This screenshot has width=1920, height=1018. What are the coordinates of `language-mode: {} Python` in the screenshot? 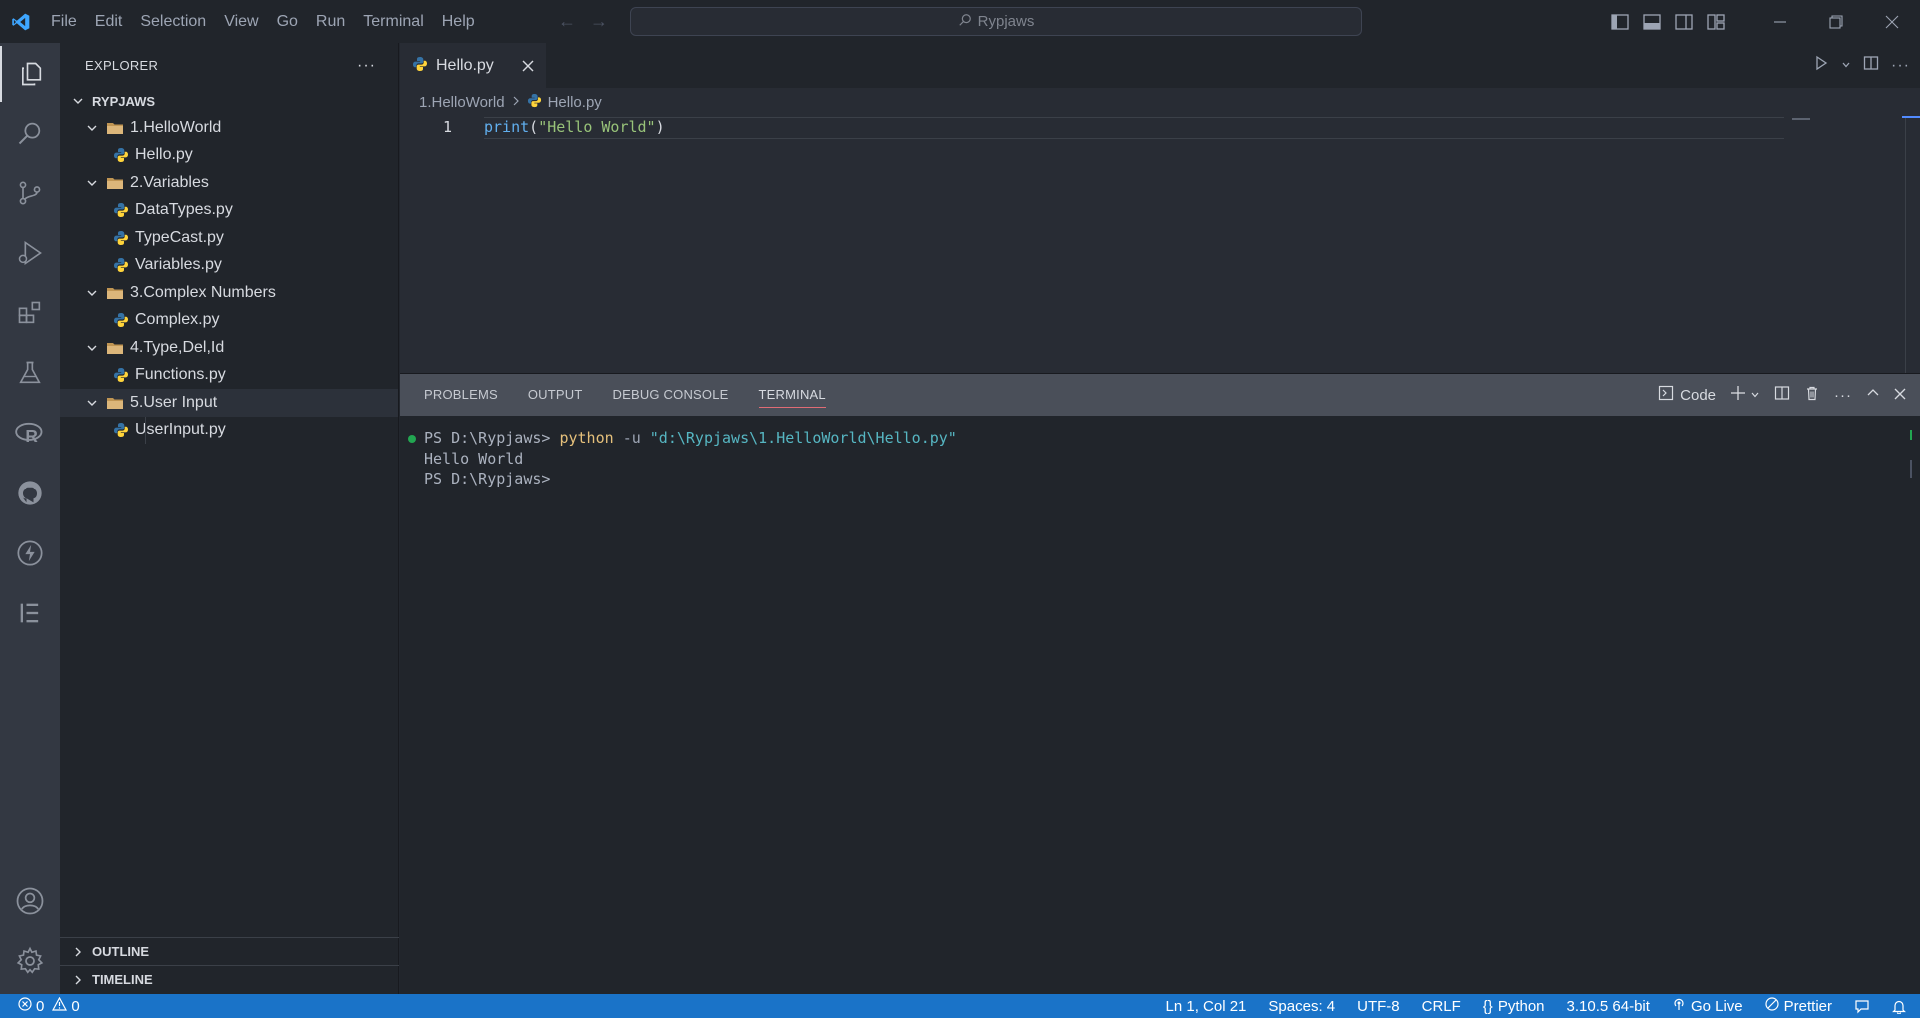 It's located at (1514, 1006).